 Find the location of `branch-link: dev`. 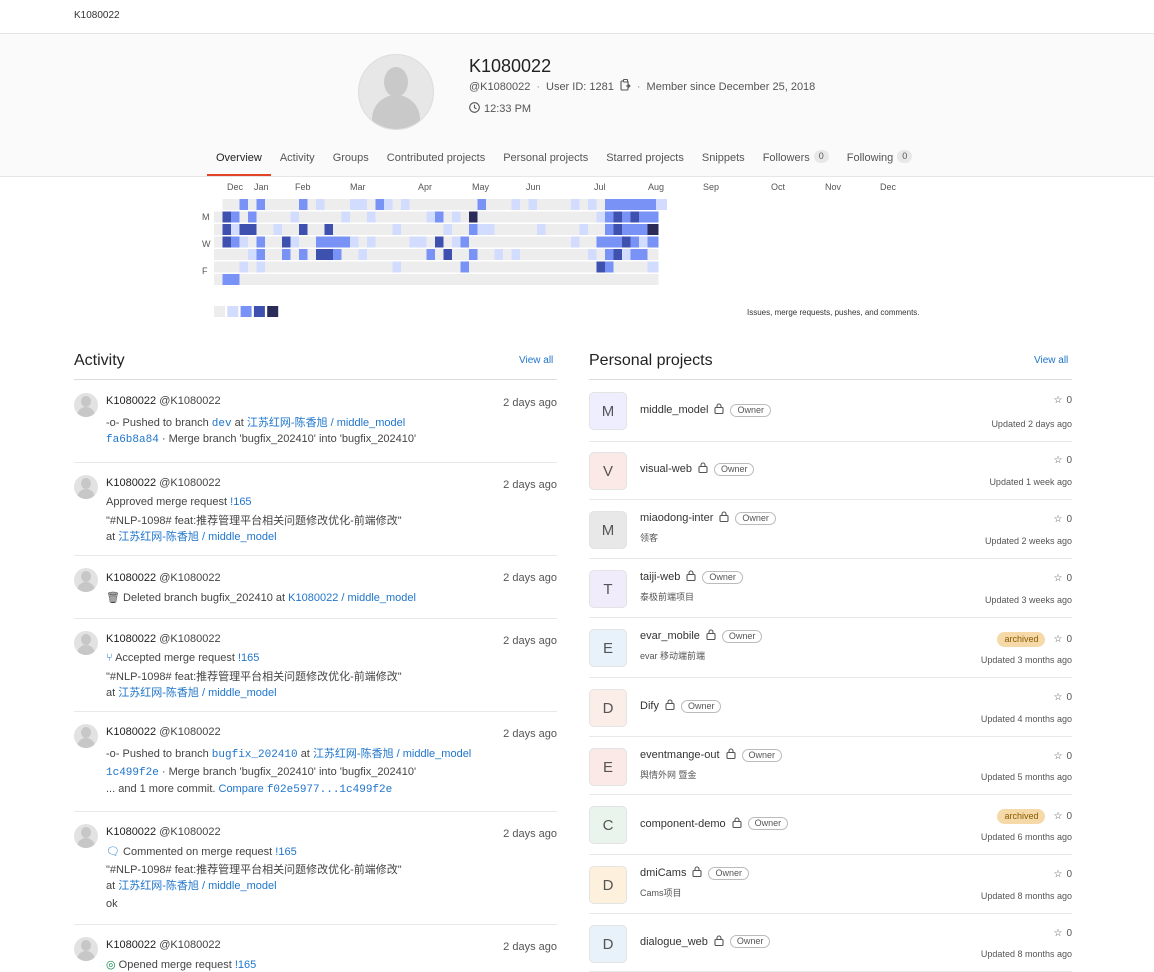

branch-link: dev is located at coordinates (222, 424).